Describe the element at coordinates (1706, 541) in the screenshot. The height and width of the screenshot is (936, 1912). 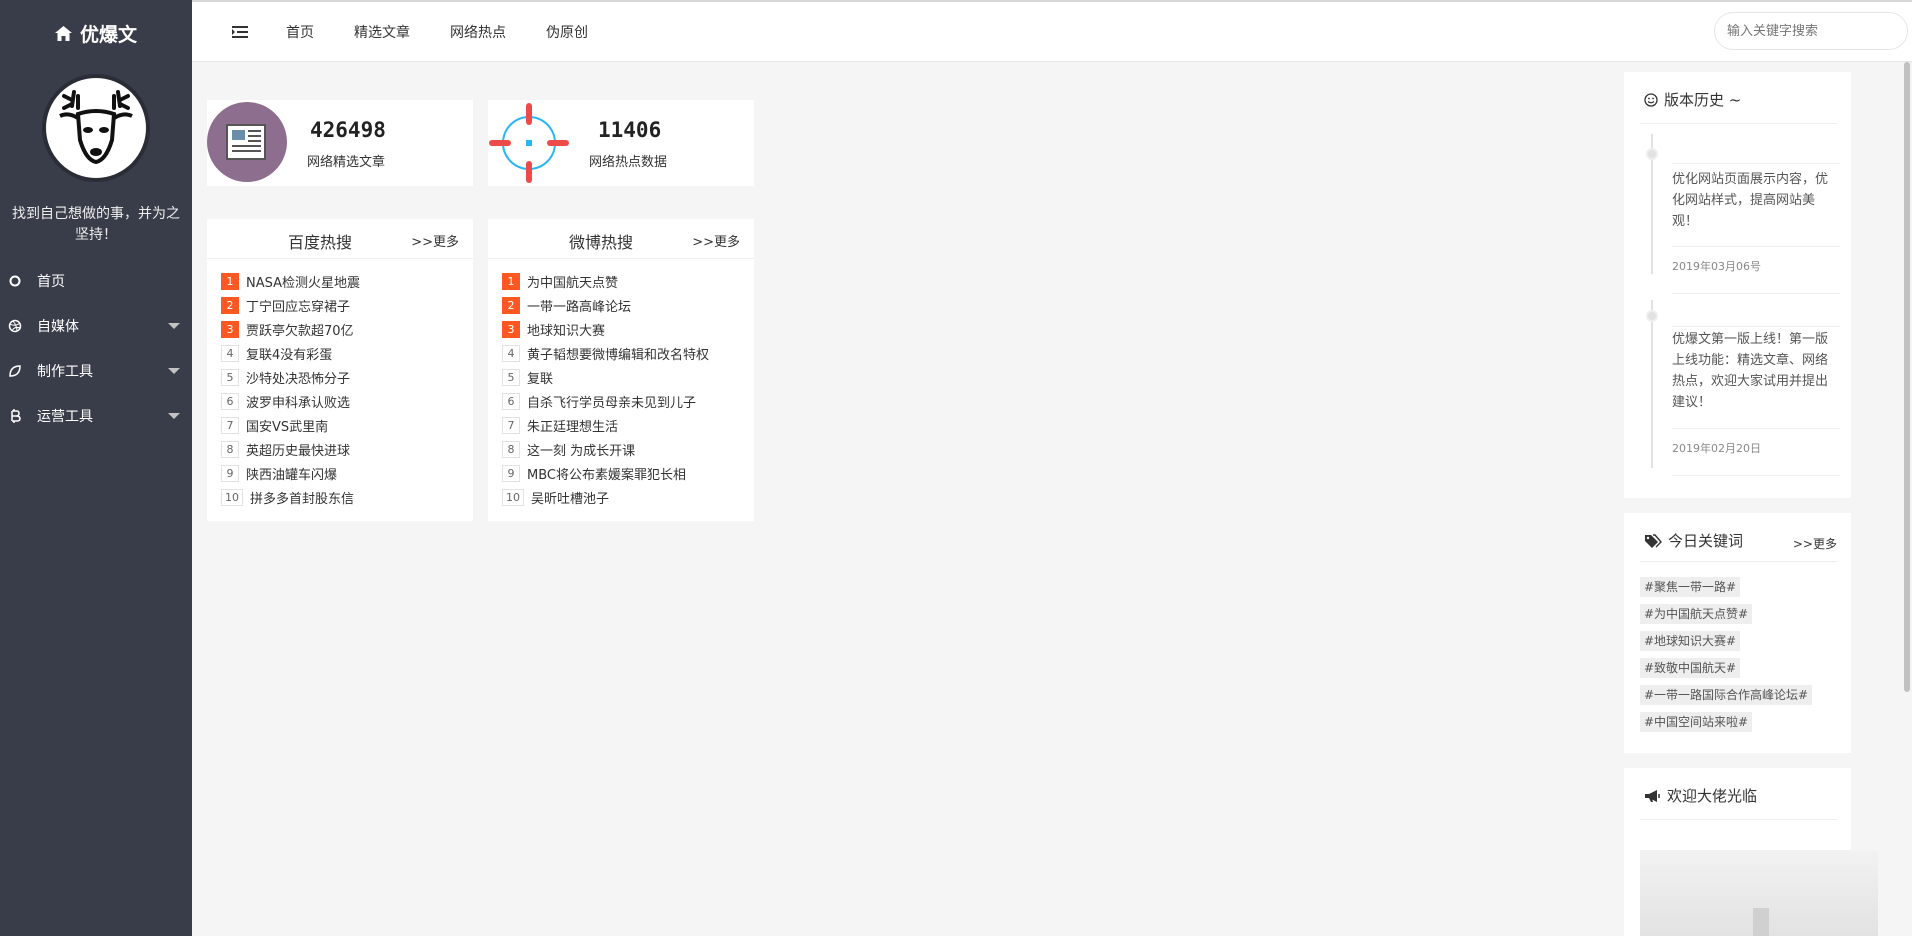
I see `card-title-text: 今日关键词` at that location.